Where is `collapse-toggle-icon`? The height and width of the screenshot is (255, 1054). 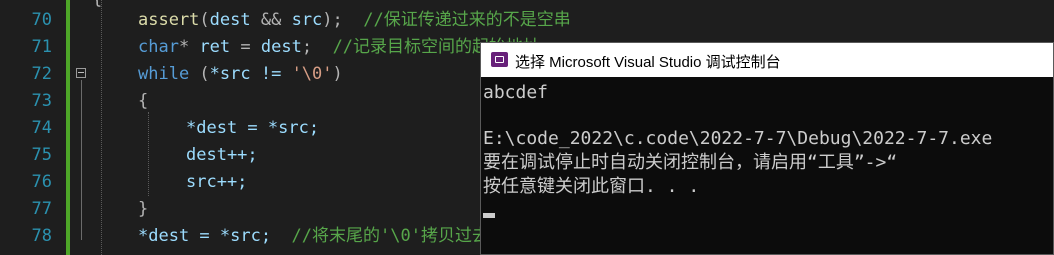 collapse-toggle-icon is located at coordinates (81, 73).